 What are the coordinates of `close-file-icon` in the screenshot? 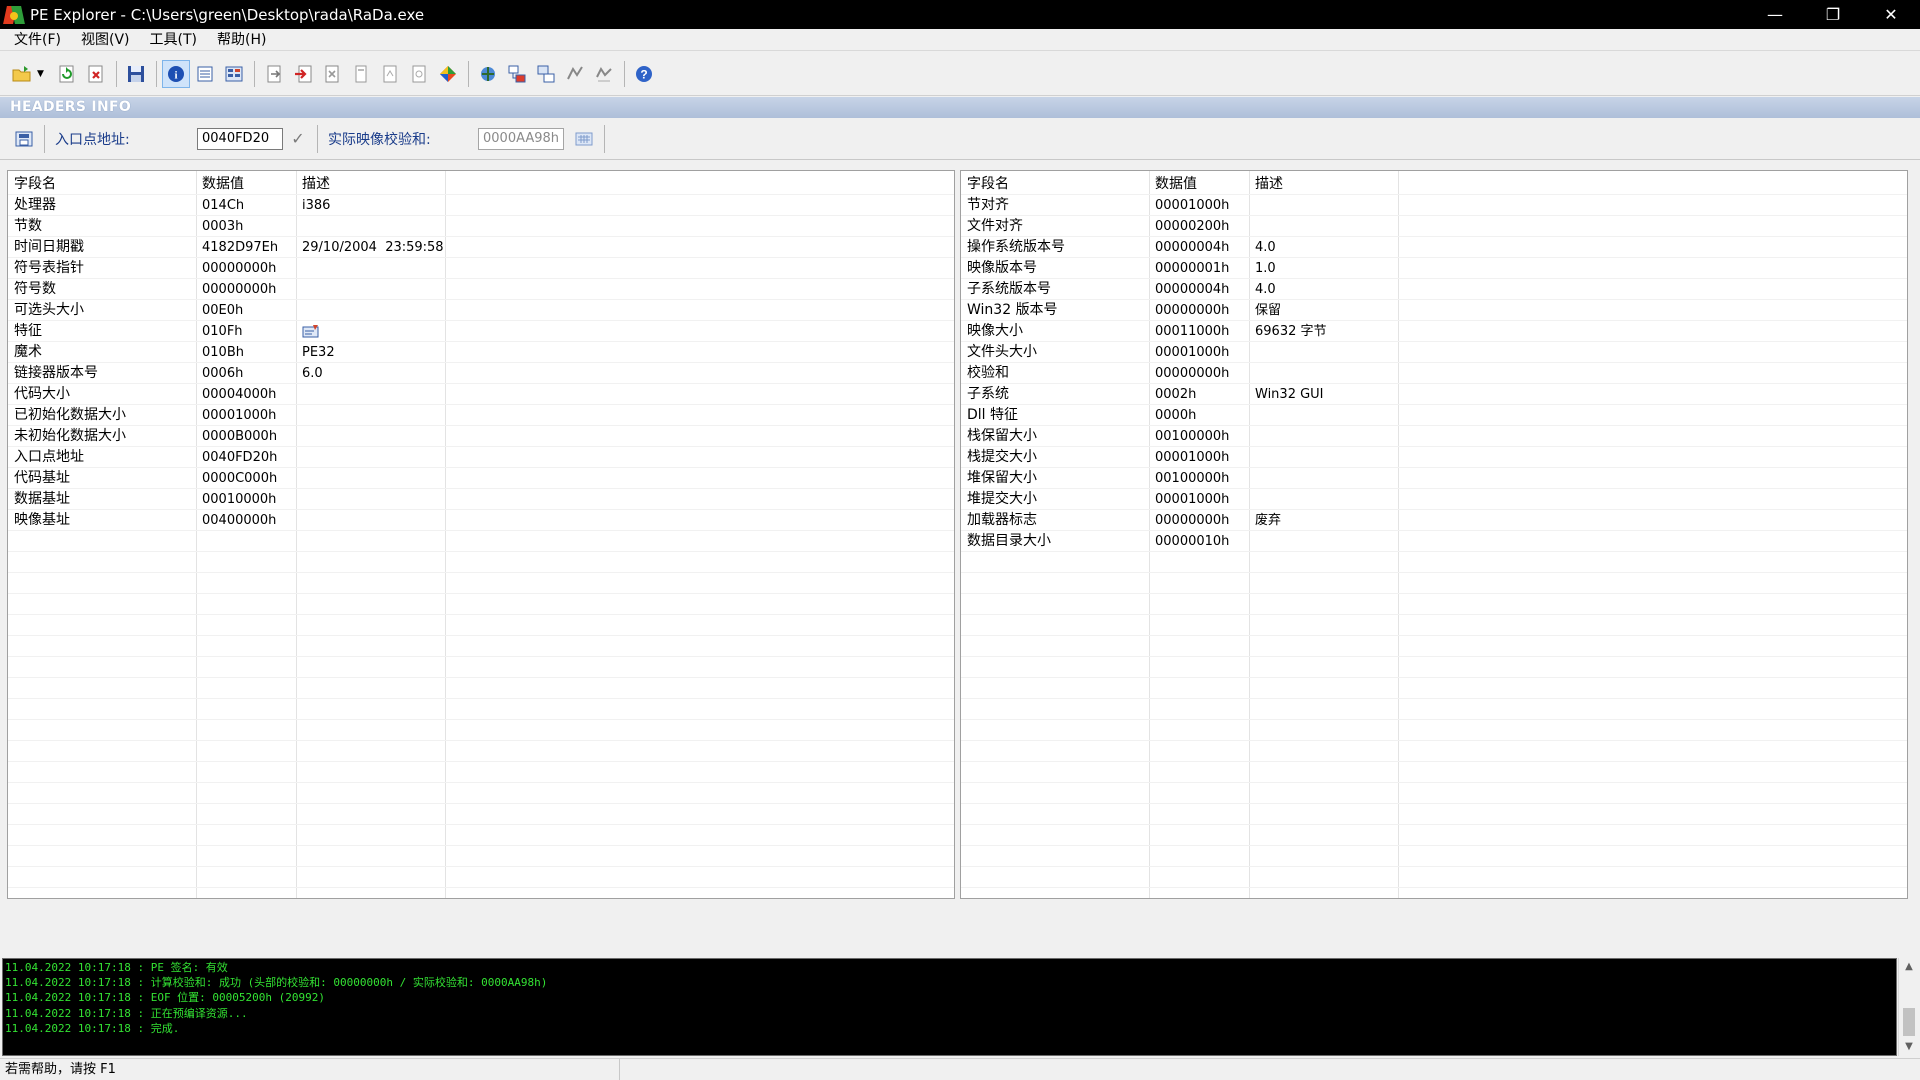 It's located at (96, 74).